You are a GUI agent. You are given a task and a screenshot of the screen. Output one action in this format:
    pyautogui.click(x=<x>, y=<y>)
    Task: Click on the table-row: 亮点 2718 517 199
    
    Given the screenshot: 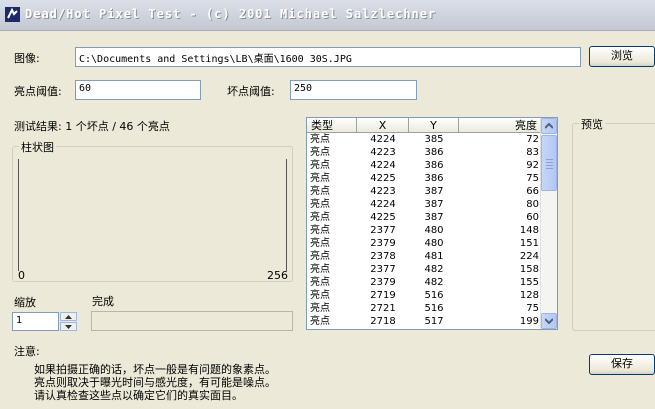 What is the action you would take?
    pyautogui.click(x=424, y=321)
    